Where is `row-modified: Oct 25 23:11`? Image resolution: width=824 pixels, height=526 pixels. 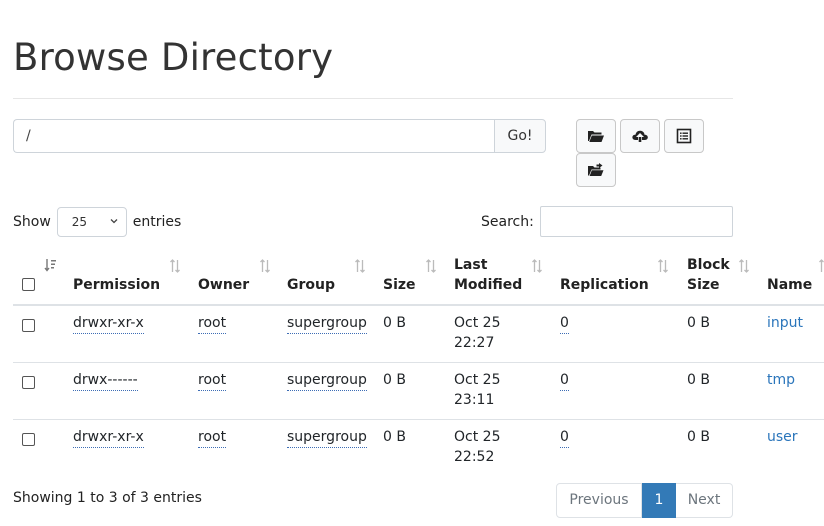 row-modified: Oct 25 23:11 is located at coordinates (477, 390).